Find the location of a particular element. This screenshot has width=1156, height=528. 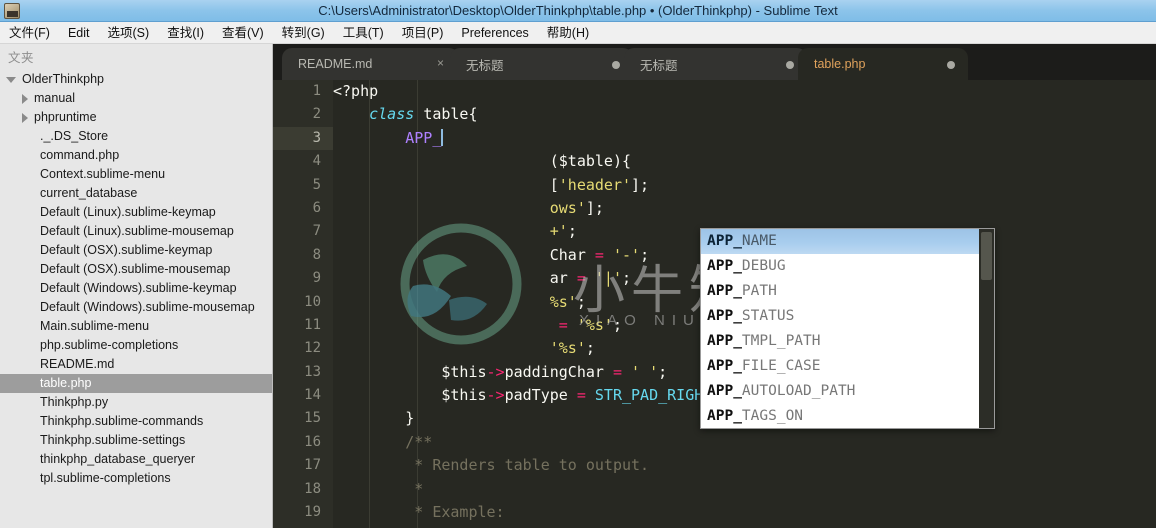

menu-item-6: 工具(T) is located at coordinates (363, 33).